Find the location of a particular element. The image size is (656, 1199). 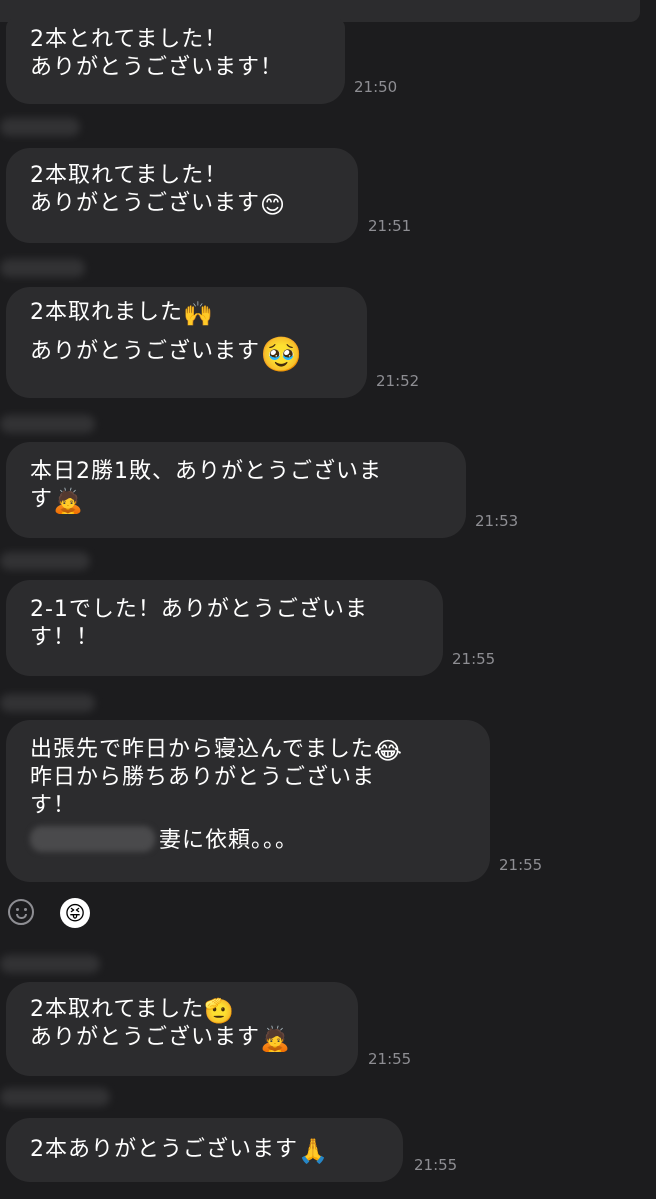

message-bubble: 2本ありがとうございます🙏 is located at coordinates (204, 1150).